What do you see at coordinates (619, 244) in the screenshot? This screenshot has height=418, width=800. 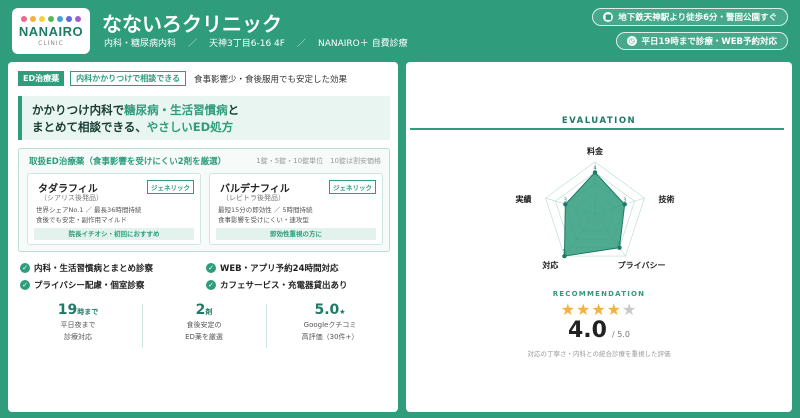 I see `radar-value-label: 4` at bounding box center [619, 244].